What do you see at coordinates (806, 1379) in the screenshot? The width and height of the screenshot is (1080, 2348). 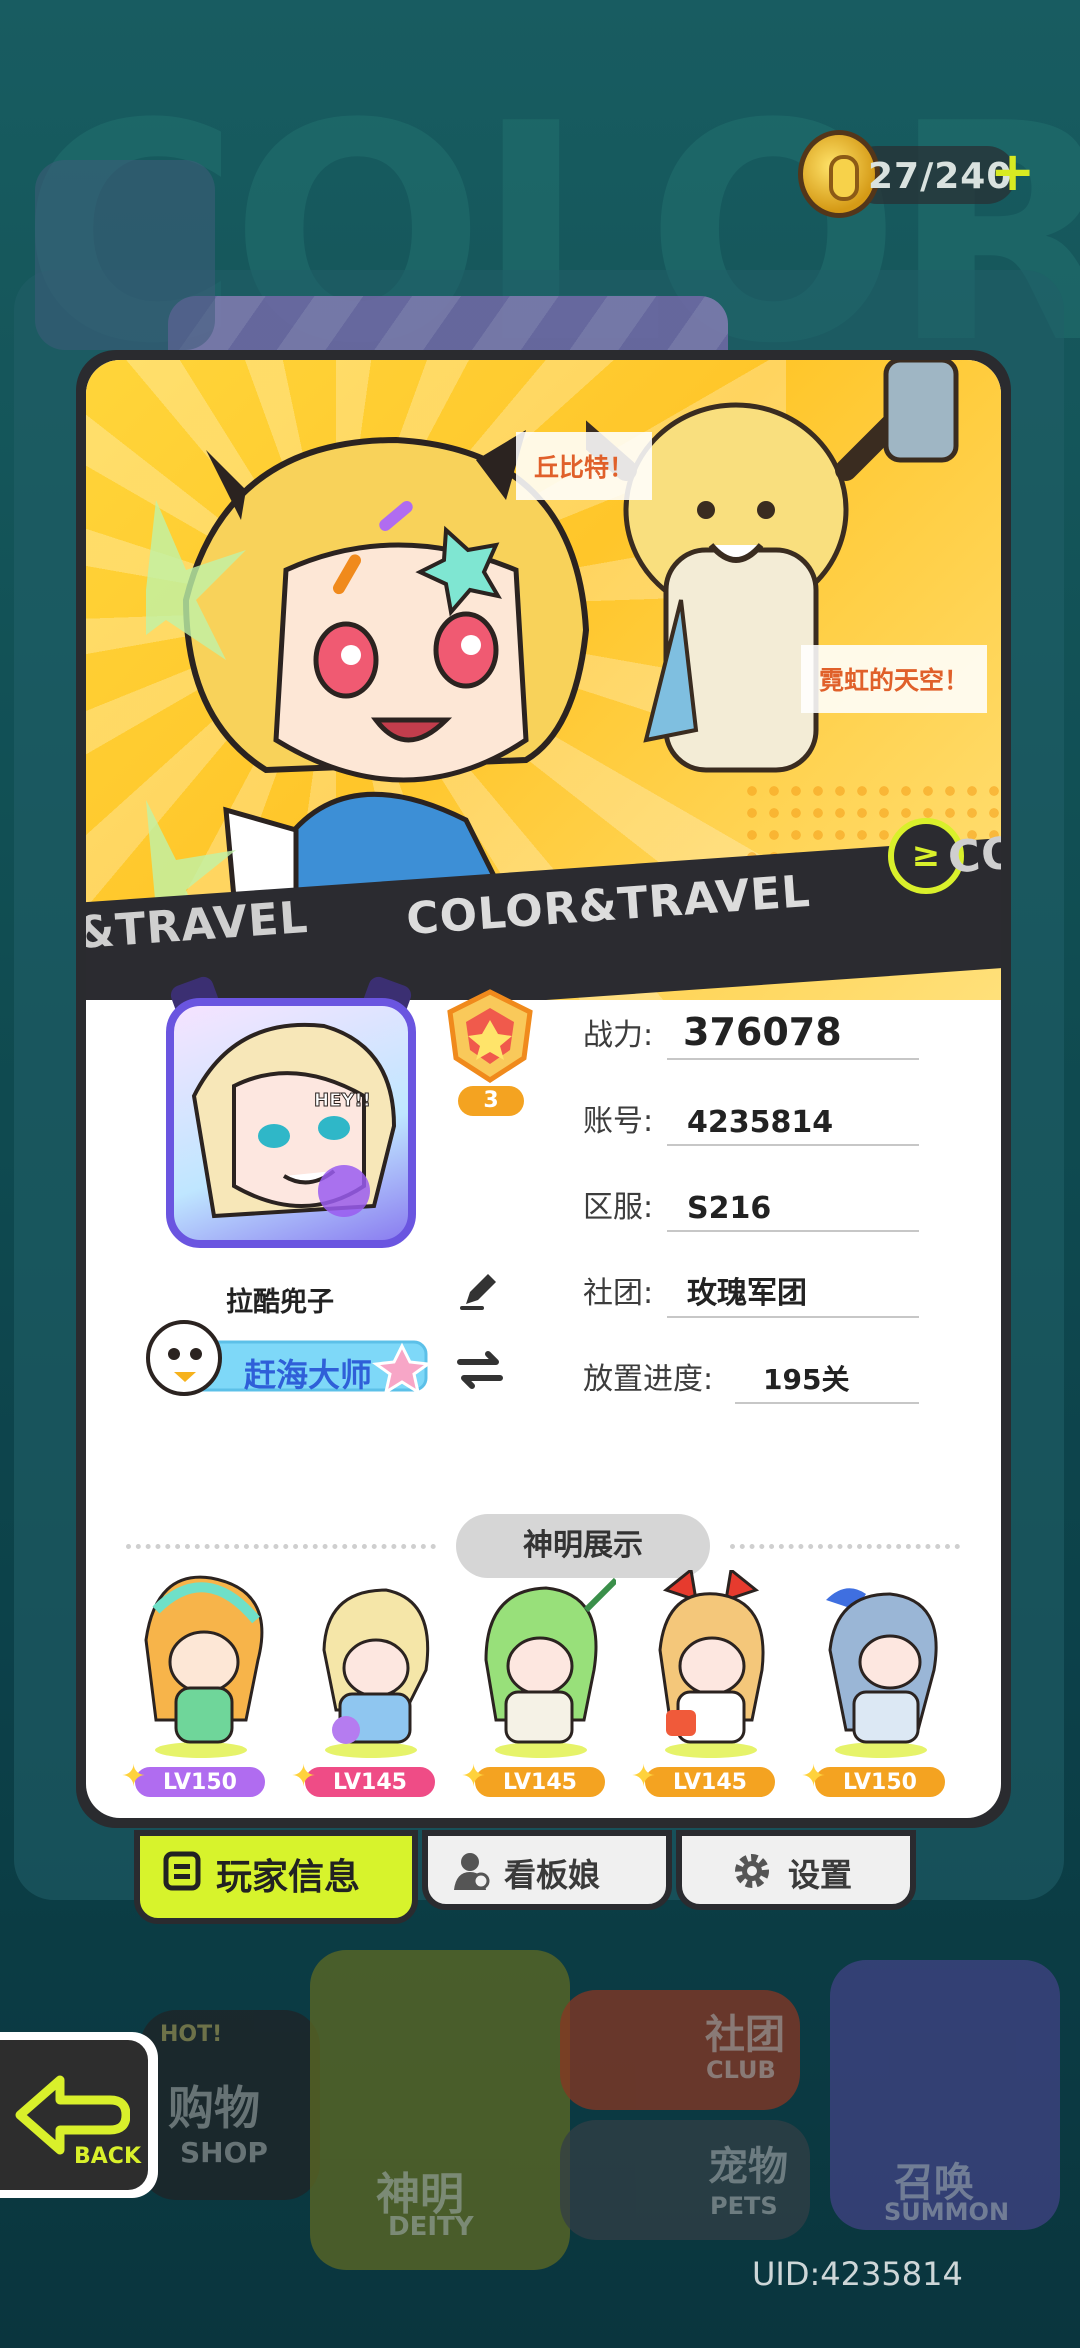 I see `stat-idle-progress-value: 195关` at bounding box center [806, 1379].